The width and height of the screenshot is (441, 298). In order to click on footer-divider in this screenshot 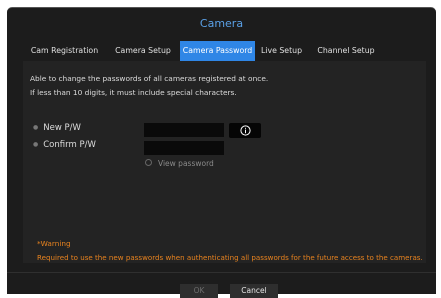, I will do `click(221, 272)`.